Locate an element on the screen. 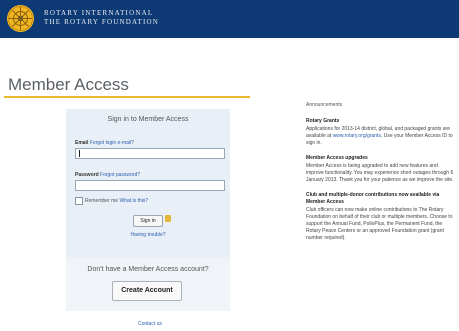 The width and height of the screenshot is (459, 331). email-label-row: Email Forgot login e-mail? is located at coordinates (104, 143).